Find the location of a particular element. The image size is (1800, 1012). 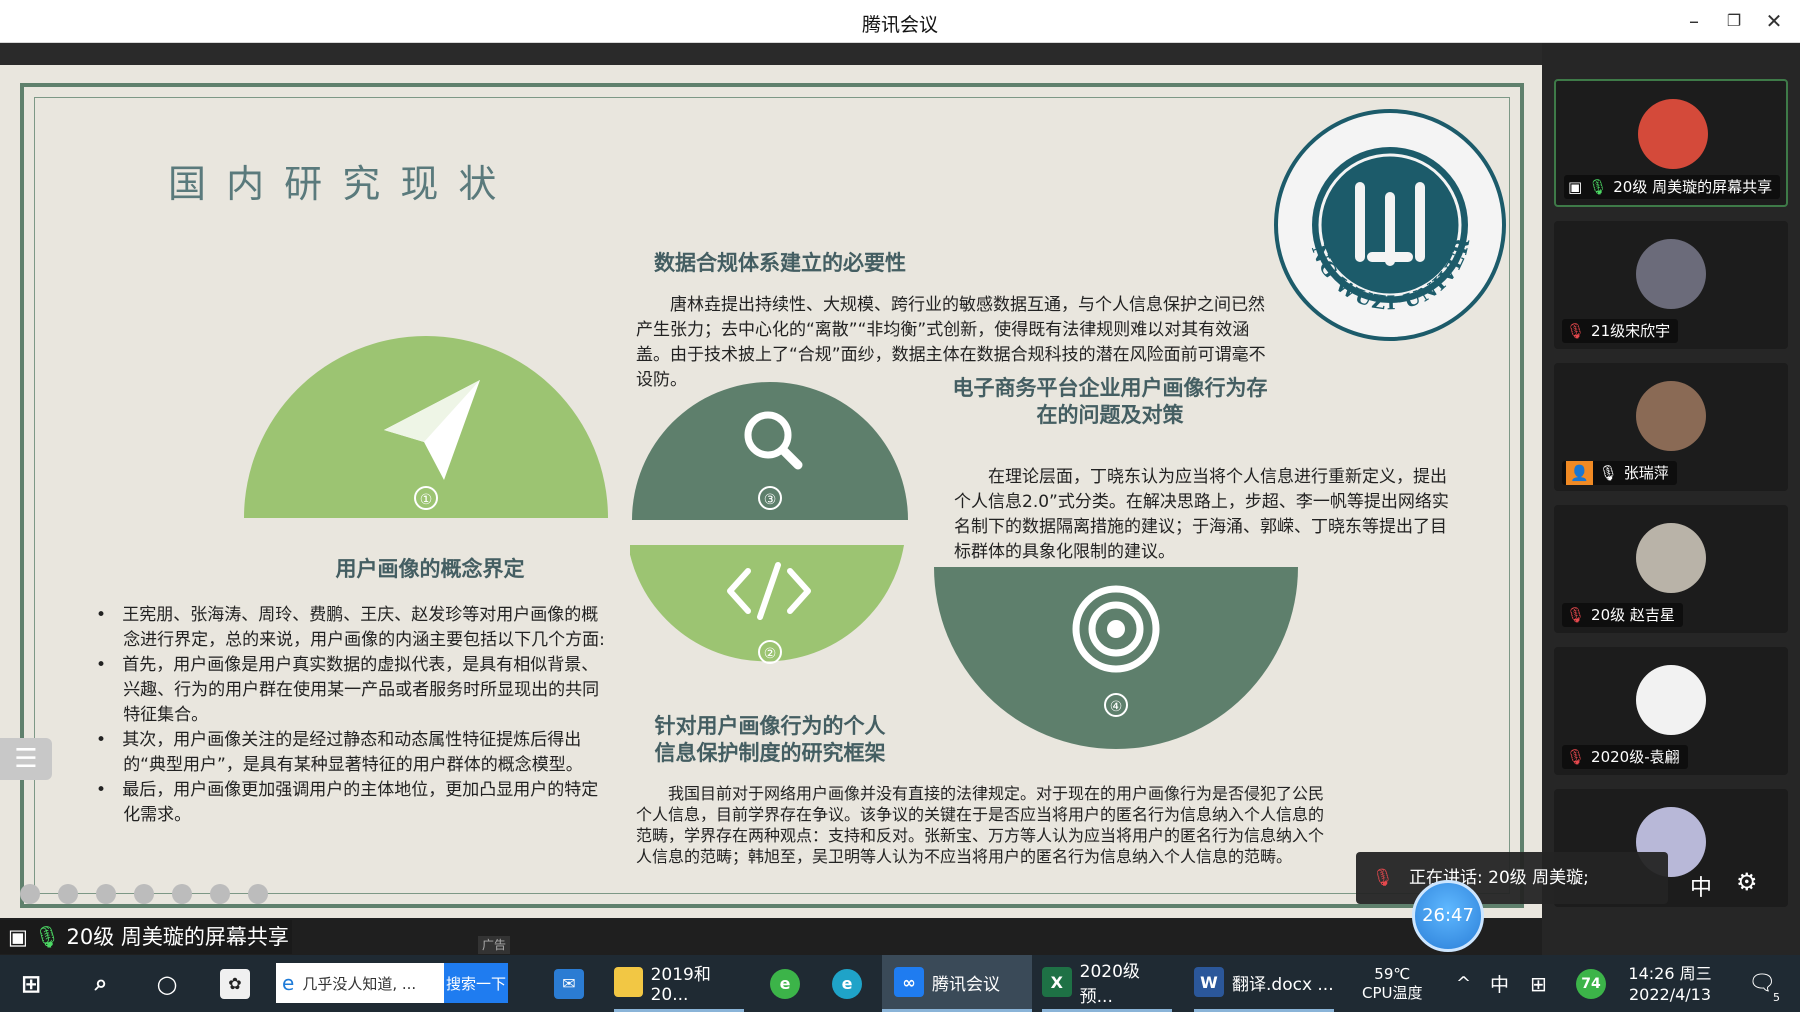

close-icon: ✕ is located at coordinates (1774, 21).